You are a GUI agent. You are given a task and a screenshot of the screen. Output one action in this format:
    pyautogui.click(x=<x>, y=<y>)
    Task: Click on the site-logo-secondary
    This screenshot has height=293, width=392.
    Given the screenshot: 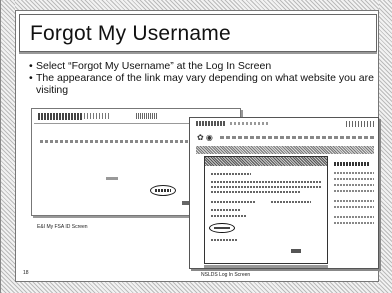 What is the action you would take?
    pyautogui.click(x=97, y=116)
    